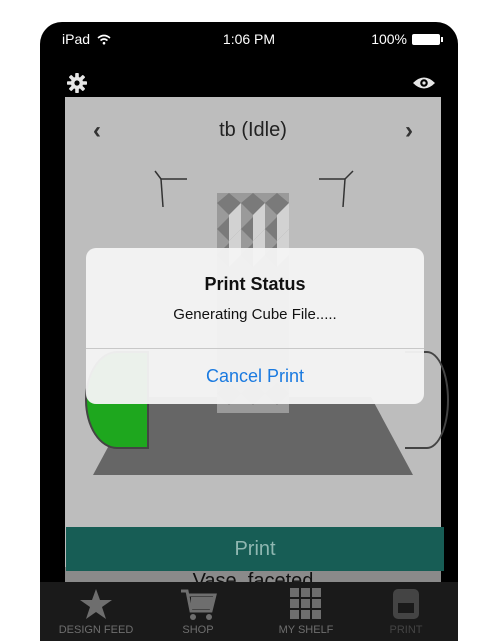 Image resolution: width=498 pixels, height=641 pixels. I want to click on cancel-print-button: Cancel Print, so click(255, 376).